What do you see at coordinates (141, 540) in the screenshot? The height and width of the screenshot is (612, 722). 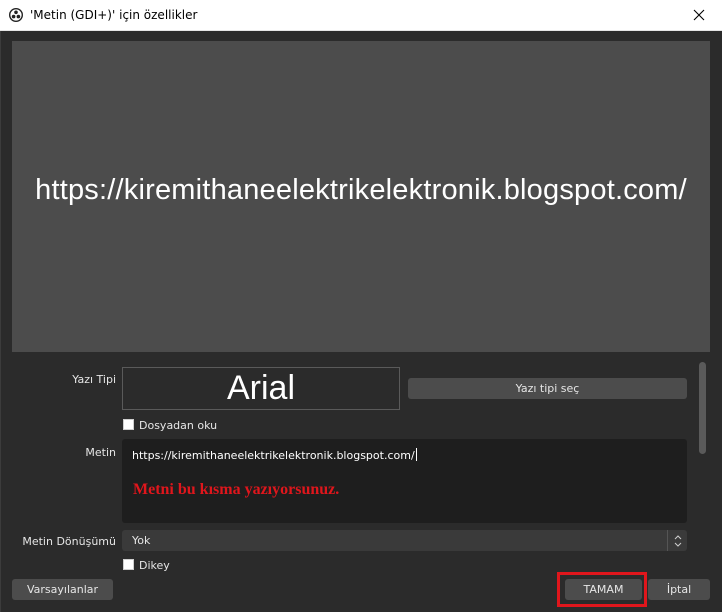 I see `text-transform-value: Yok` at bounding box center [141, 540].